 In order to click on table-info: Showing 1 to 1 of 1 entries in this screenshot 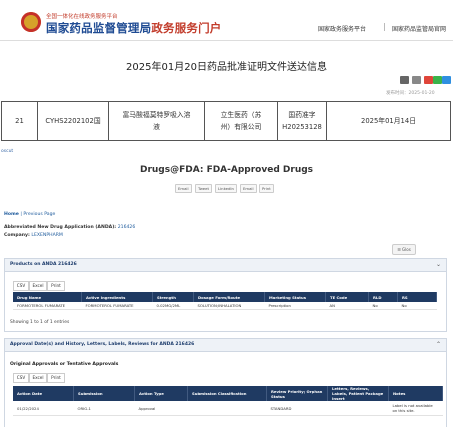, I will do `click(40, 322)`.